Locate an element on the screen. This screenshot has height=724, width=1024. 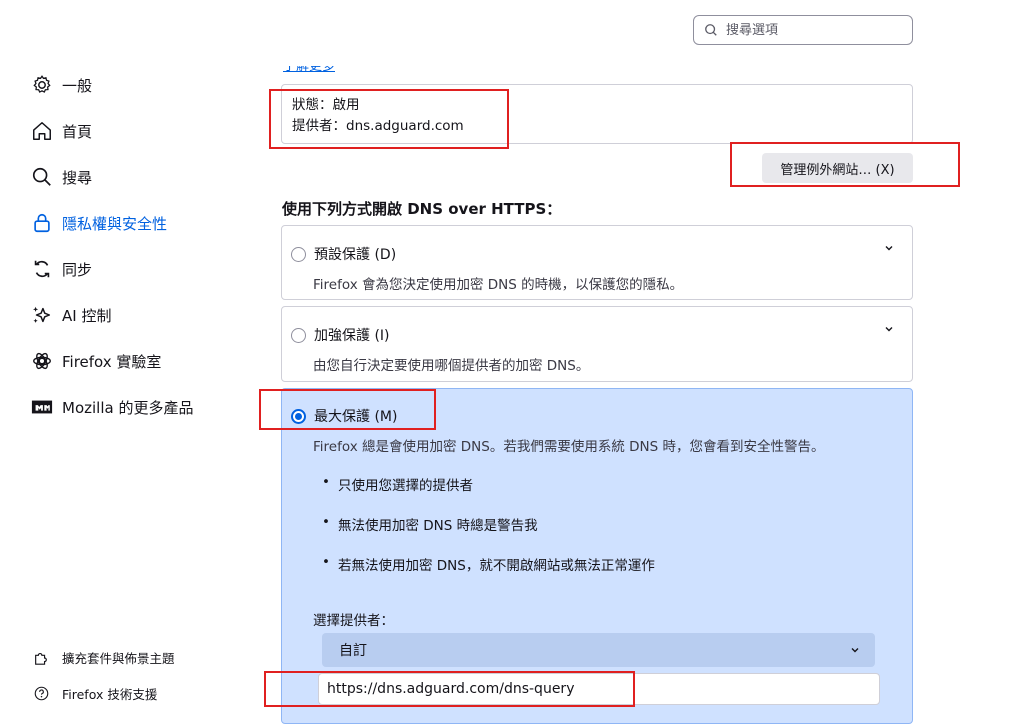
lock-icon is located at coordinates (42, 223).